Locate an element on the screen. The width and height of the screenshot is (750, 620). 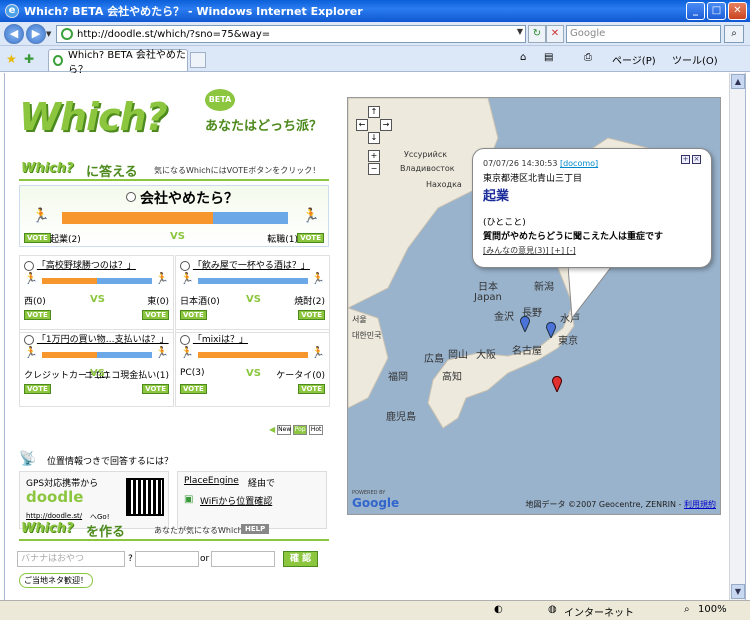
scroll-down-icon: ▼ is located at coordinates (738, 591).